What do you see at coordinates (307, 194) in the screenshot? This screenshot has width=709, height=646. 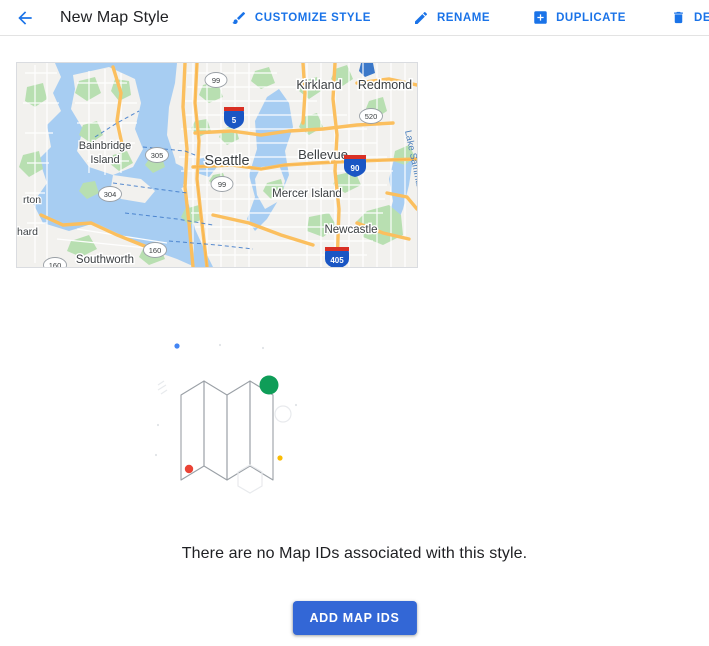 I see `svg-text: Mercer Island` at bounding box center [307, 194].